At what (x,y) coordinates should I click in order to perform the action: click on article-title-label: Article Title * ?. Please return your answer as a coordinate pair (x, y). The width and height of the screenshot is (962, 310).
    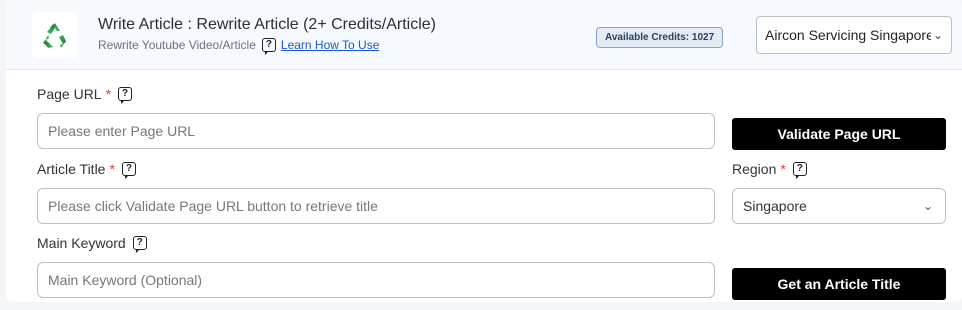
    Looking at the image, I should click on (86, 170).